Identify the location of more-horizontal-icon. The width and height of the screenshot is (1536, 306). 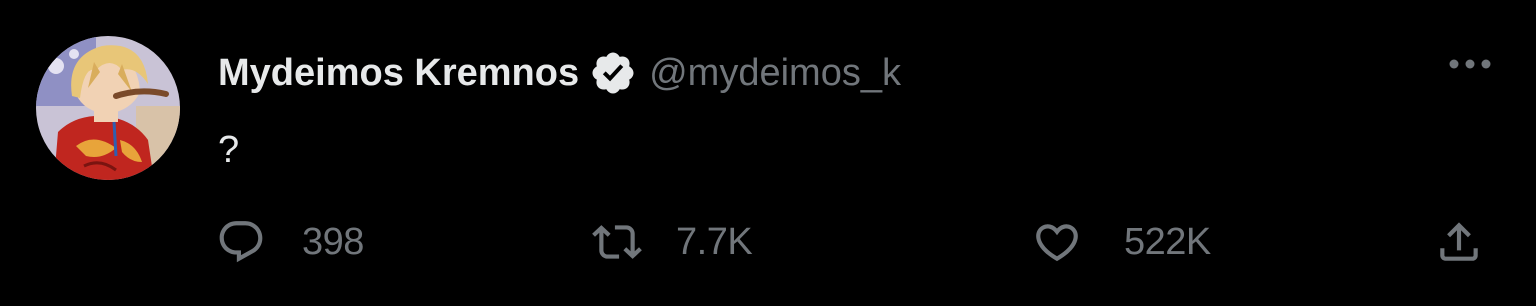
(1470, 64).